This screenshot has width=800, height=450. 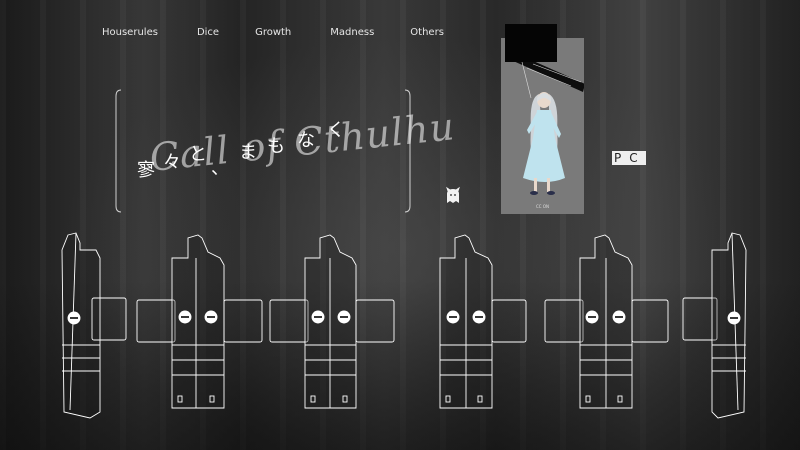 I want to click on gate-3-stop-icon-left, so click(x=318, y=317).